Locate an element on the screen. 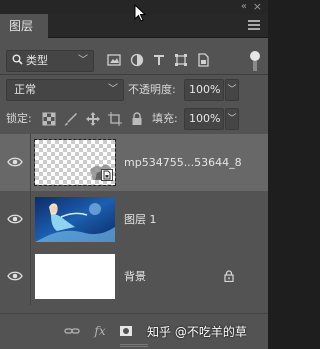 The width and height of the screenshot is (320, 349). resize-grip is located at coordinates (134, 345).